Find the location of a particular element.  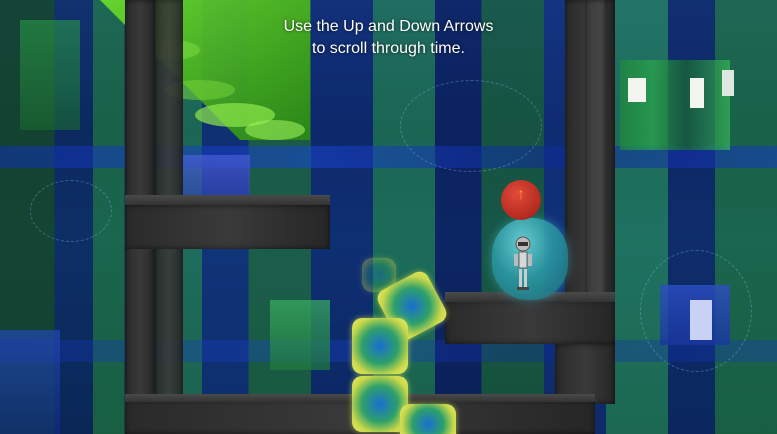

instruction-line-2: to scroll through time. is located at coordinates (388, 48).